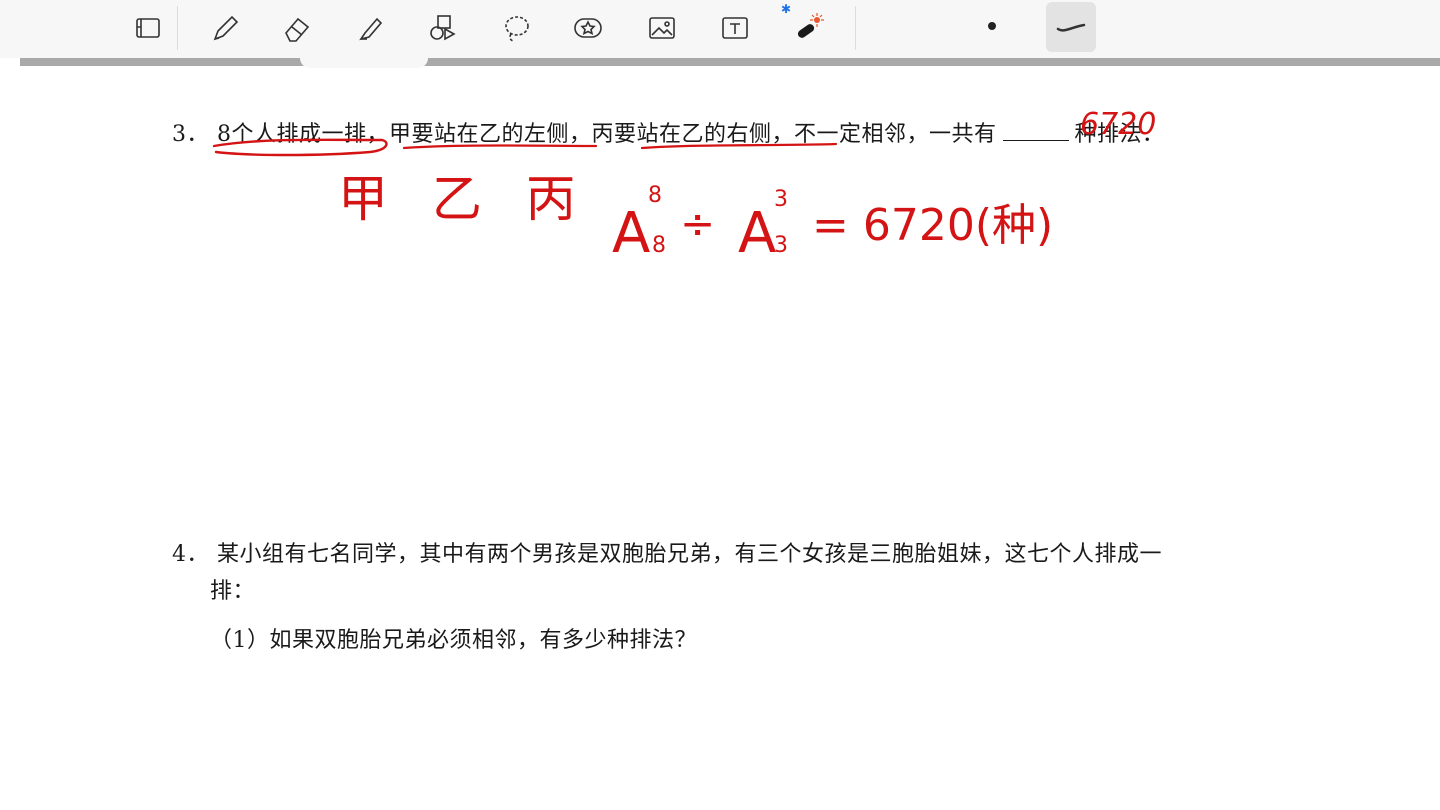  I want to click on eraser-icon, so click(297, 29).